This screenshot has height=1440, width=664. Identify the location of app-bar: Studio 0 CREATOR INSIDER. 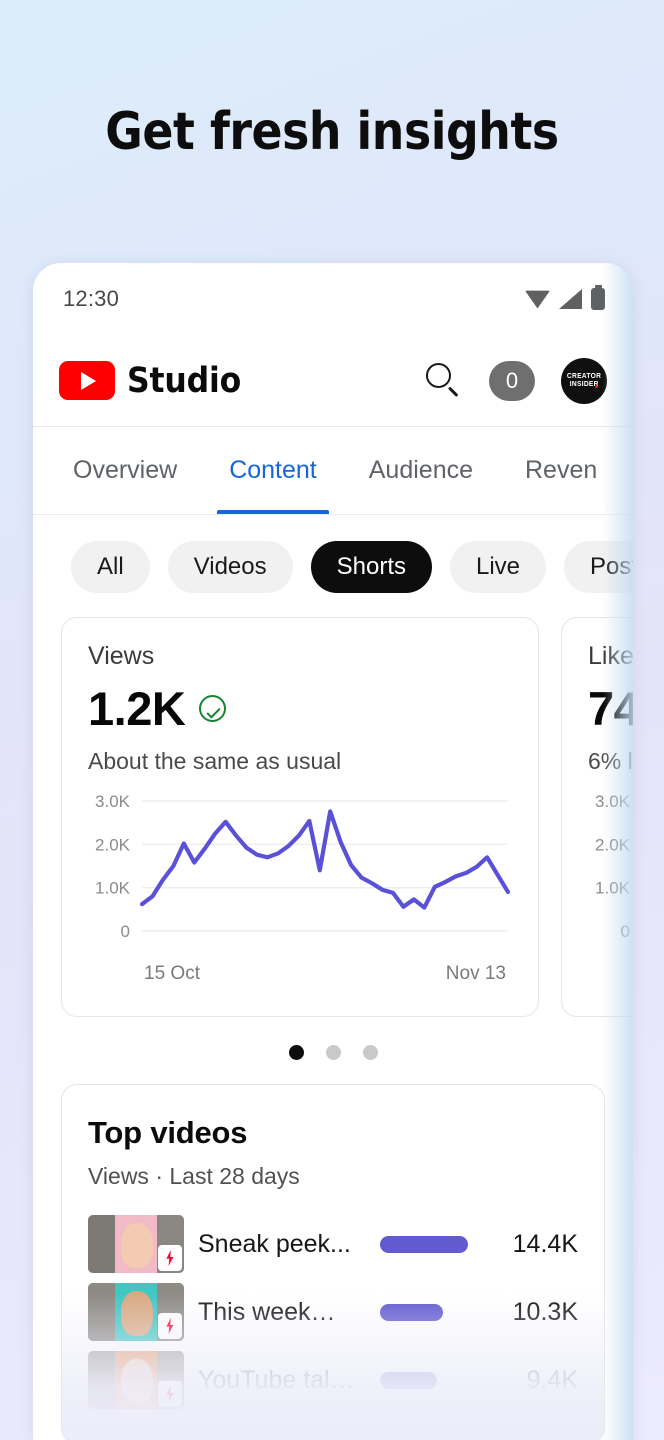
(333, 381).